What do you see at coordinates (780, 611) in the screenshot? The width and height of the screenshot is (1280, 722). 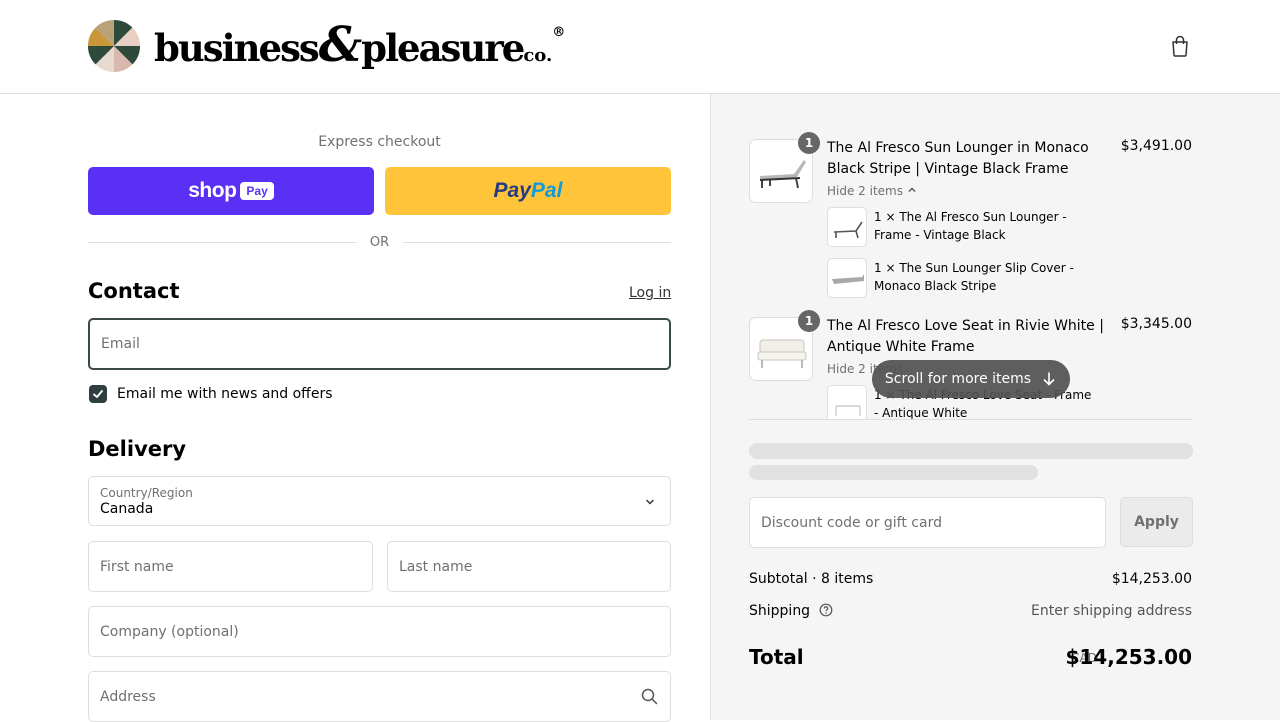 I see `shipping-label: Shipping` at bounding box center [780, 611].